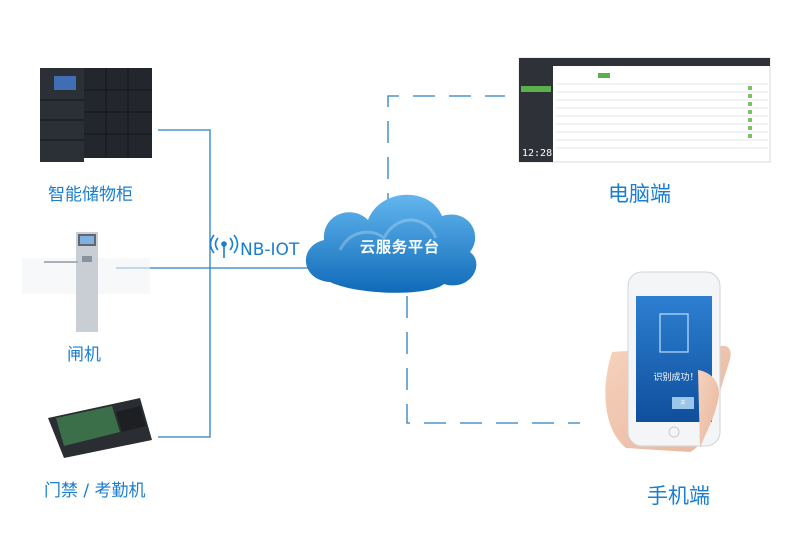 This screenshot has width=800, height=560. Describe the element at coordinates (90, 195) in the screenshot. I see `smart-locker-label: 智能储物柜` at that location.